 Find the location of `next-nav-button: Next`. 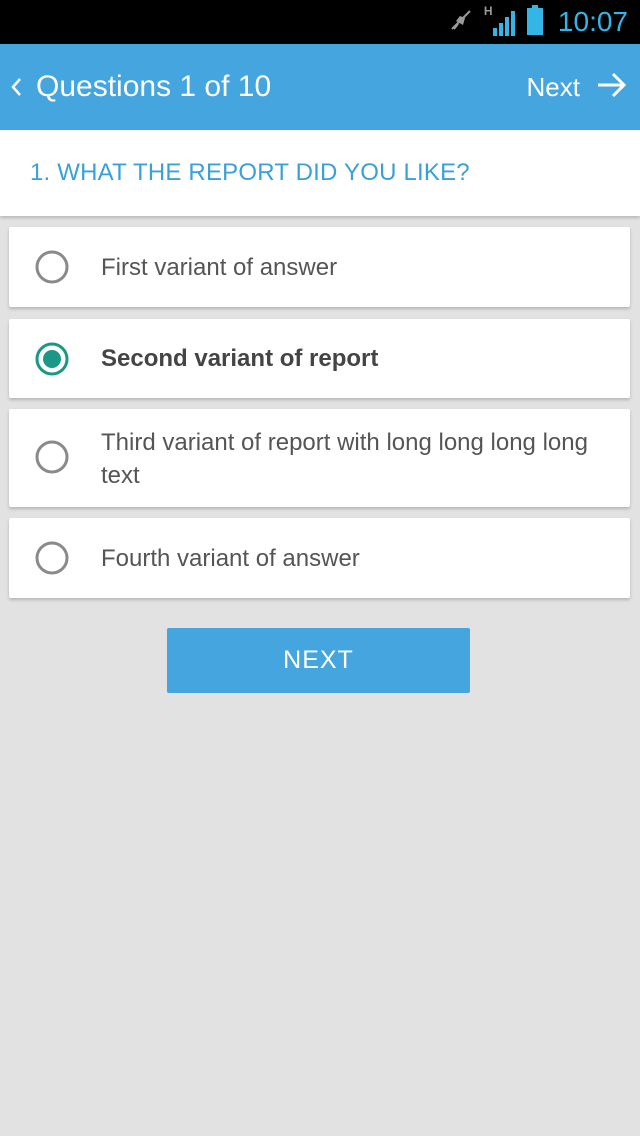

next-nav-button: Next is located at coordinates (577, 87).